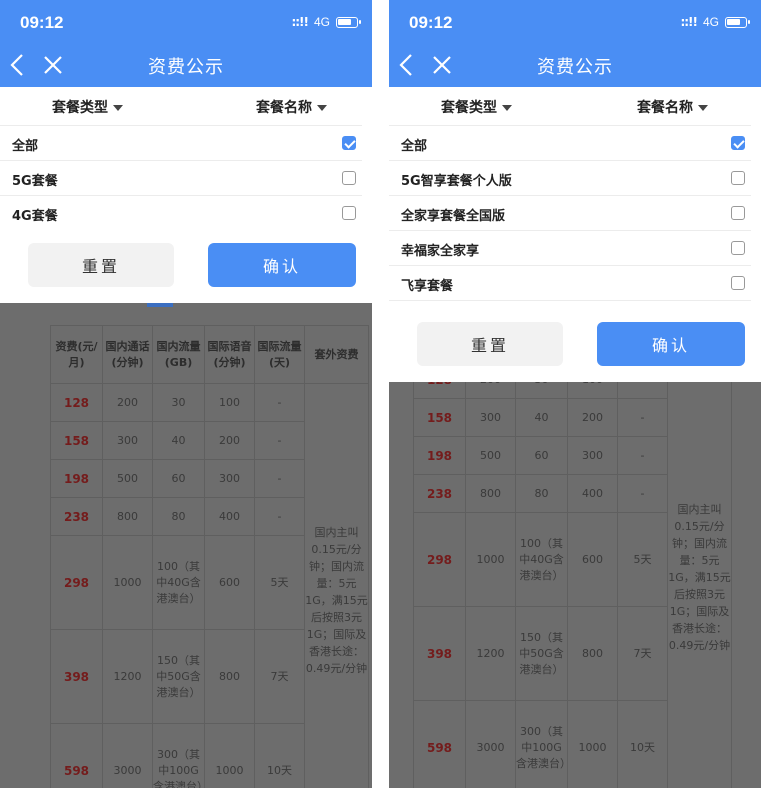  I want to click on table-cell: 600, so click(229, 582).